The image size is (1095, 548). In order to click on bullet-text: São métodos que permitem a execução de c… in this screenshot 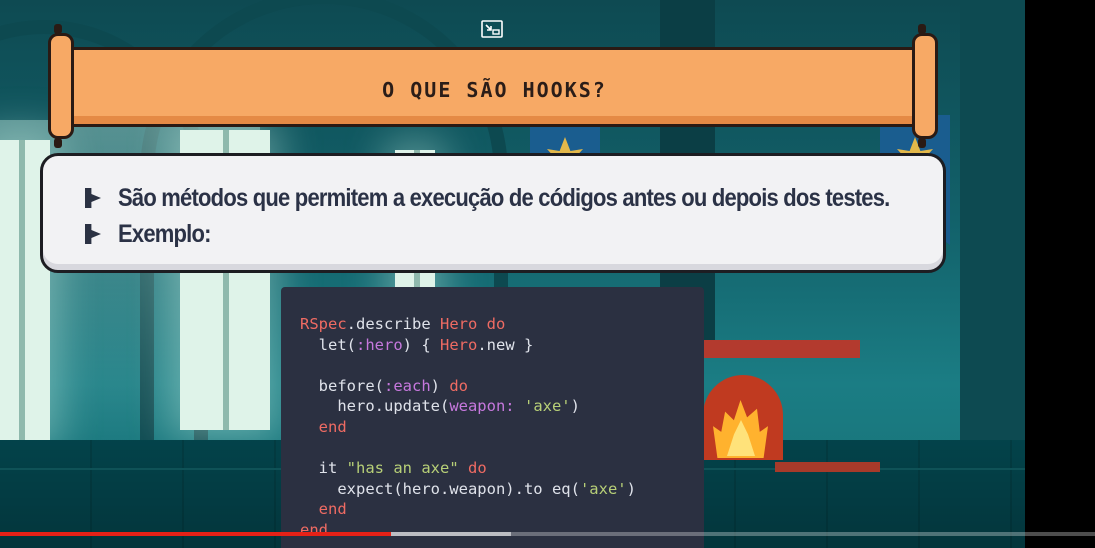, I will do `click(504, 197)`.